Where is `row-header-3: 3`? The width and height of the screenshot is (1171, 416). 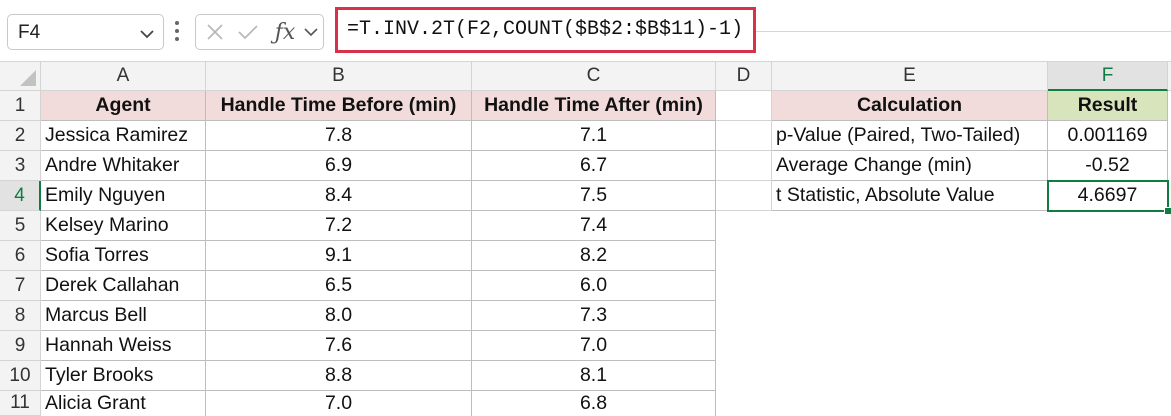 row-header-3: 3 is located at coordinates (20, 166).